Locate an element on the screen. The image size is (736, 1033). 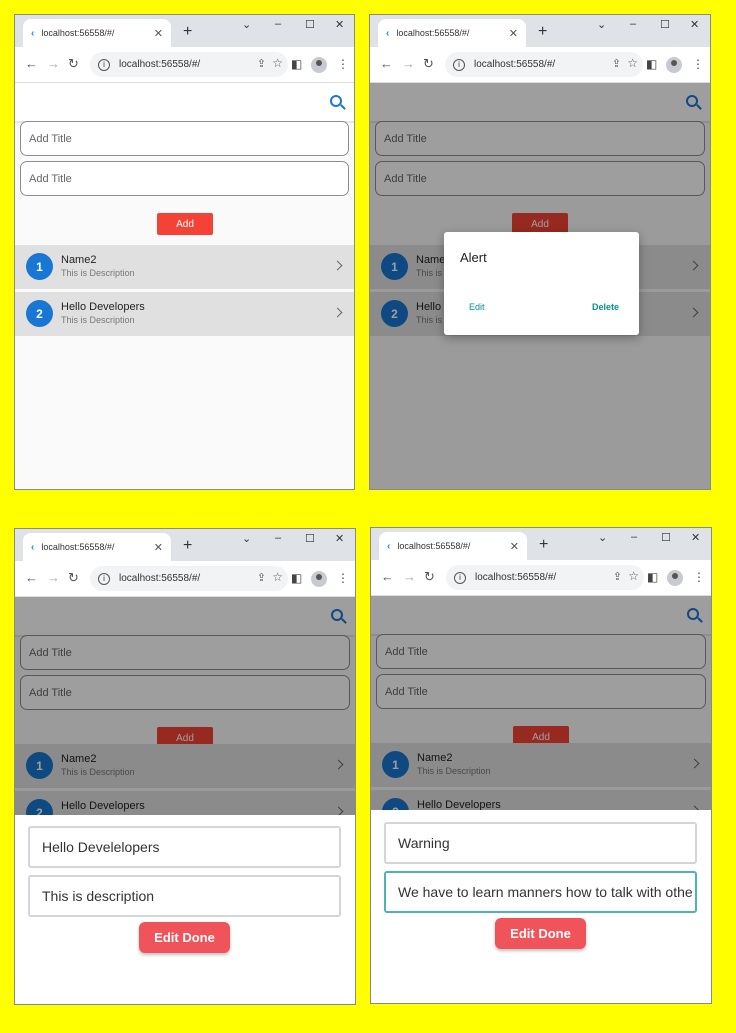
url-text: localhost:56558/#/ is located at coordinates (160, 578).